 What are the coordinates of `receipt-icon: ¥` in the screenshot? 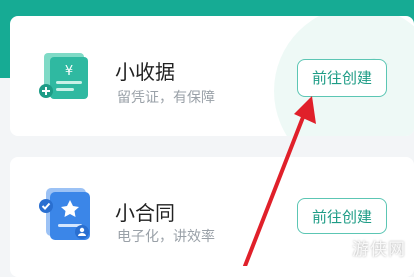 It's located at (63, 76).